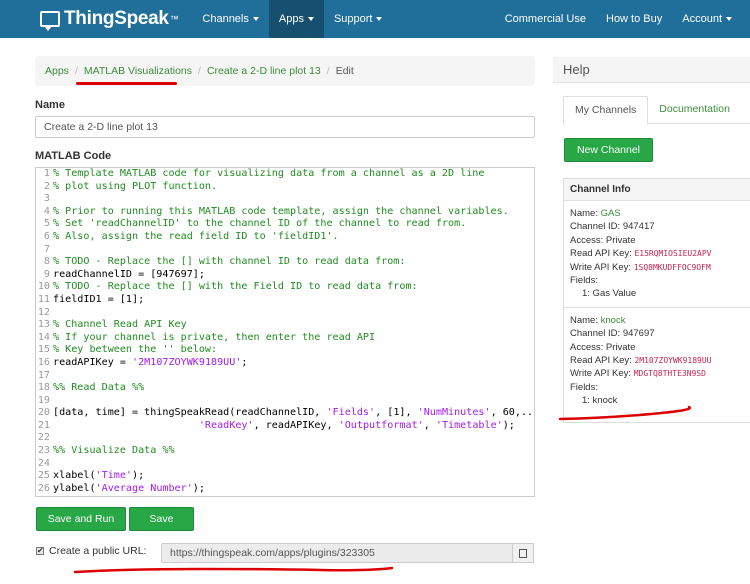  Describe the element at coordinates (595, 227) in the screenshot. I see `channel-id-label: Channel ID:` at that location.